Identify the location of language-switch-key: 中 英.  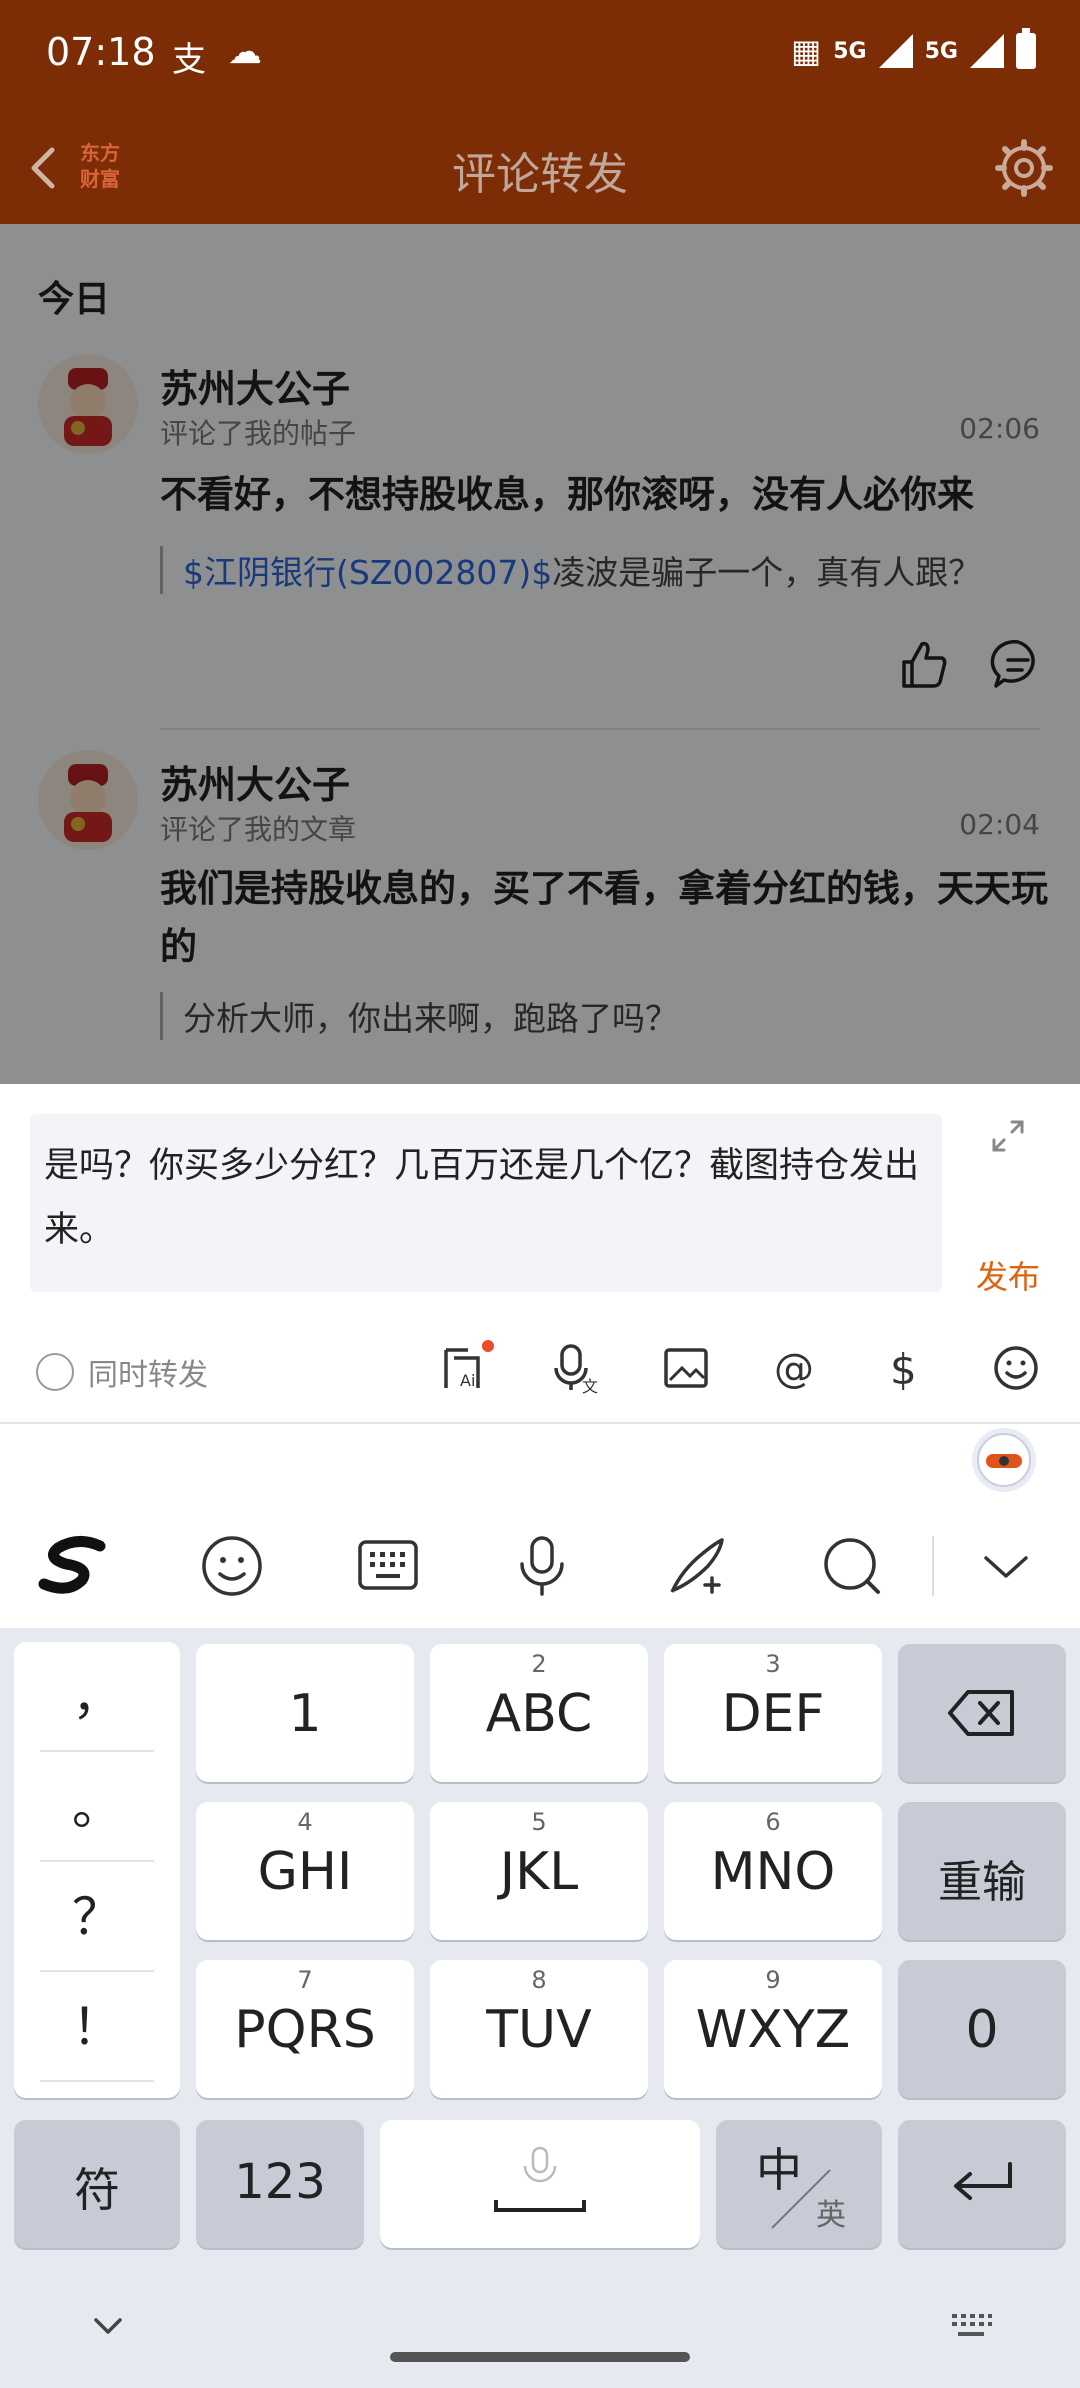
(799, 2184).